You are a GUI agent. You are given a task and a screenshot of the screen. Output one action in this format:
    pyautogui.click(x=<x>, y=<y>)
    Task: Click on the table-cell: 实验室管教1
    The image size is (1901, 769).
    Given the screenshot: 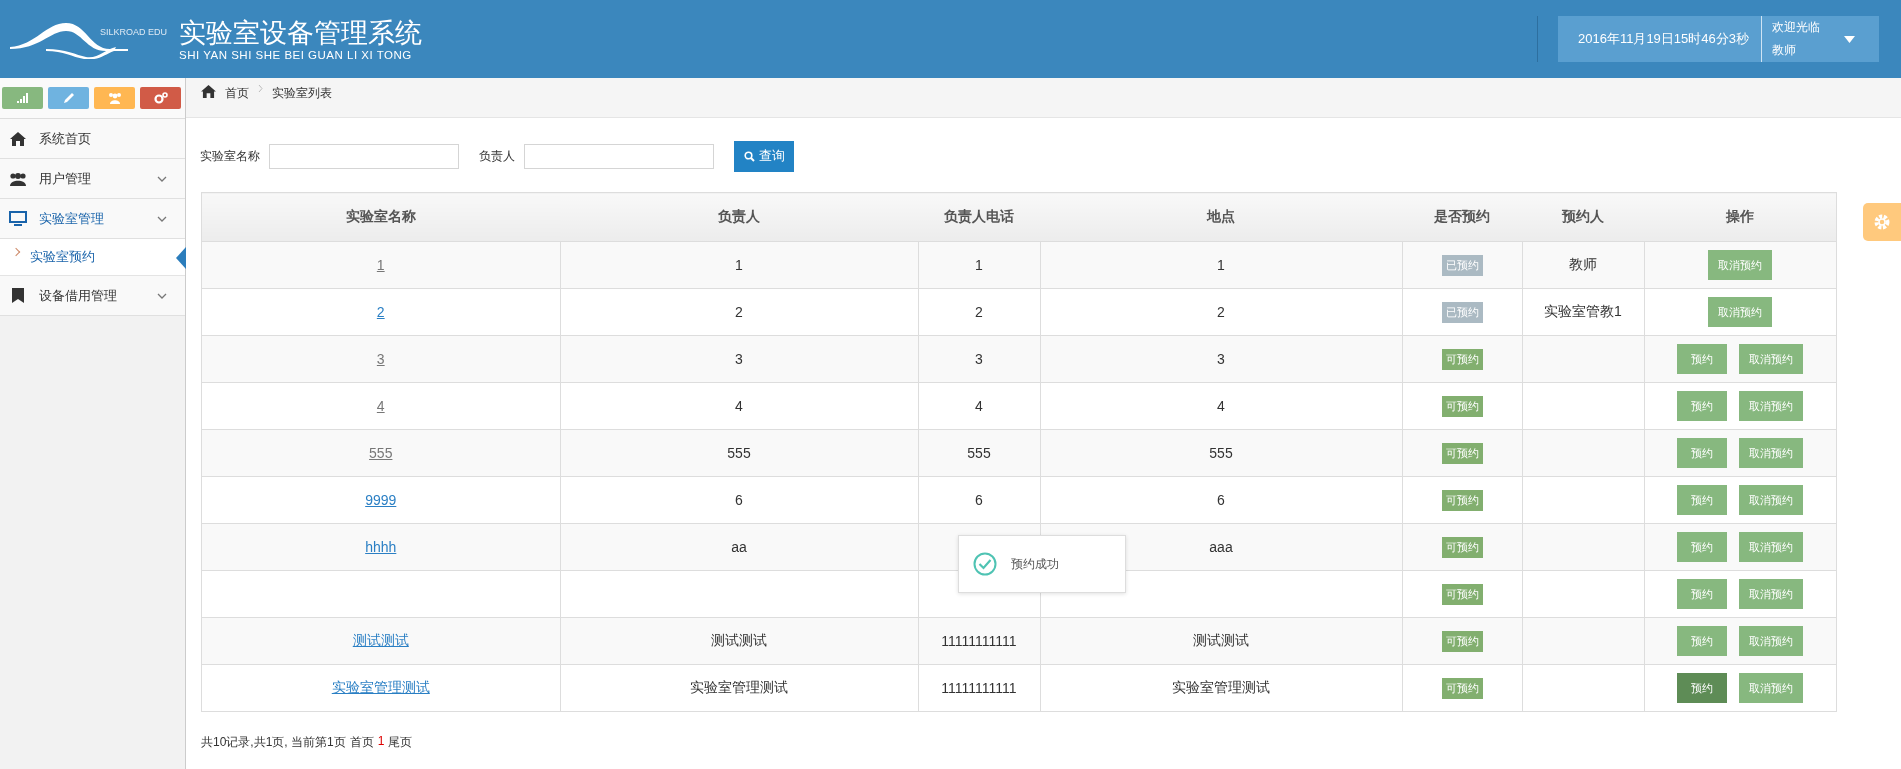 What is the action you would take?
    pyautogui.click(x=1583, y=311)
    